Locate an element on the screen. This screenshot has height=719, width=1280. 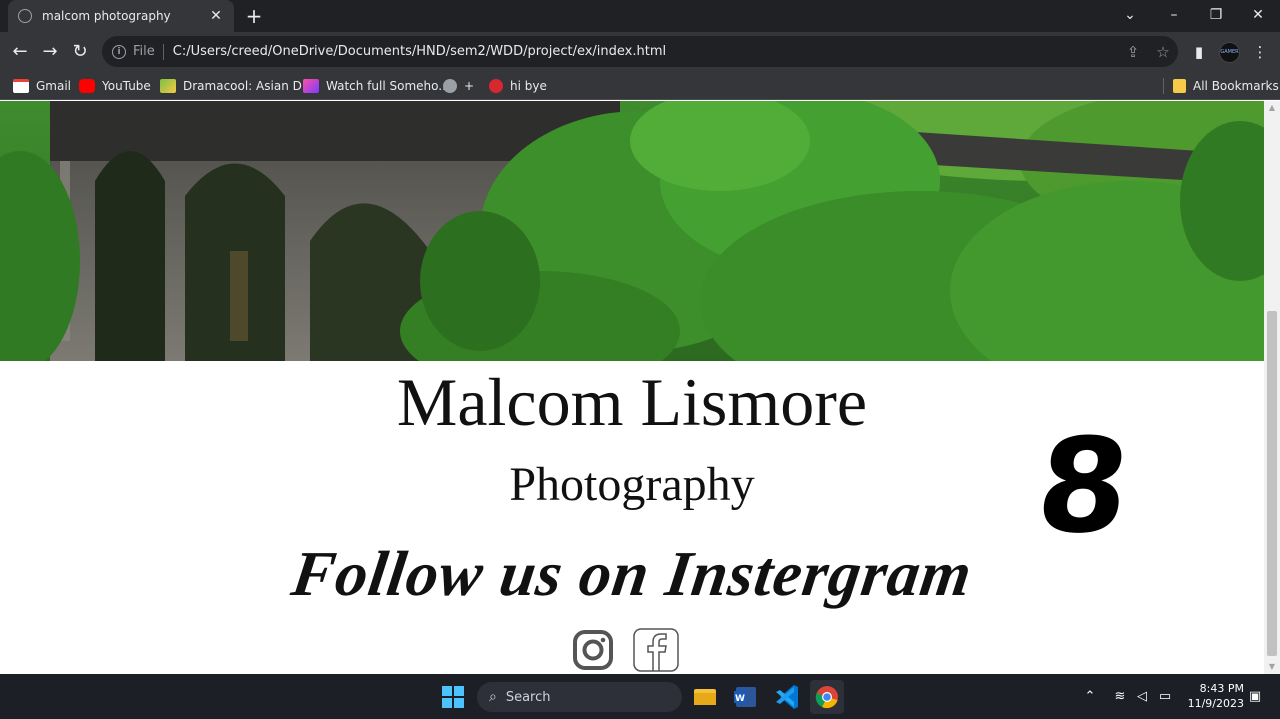
bookmarks-divider is located at coordinates (1163, 86).